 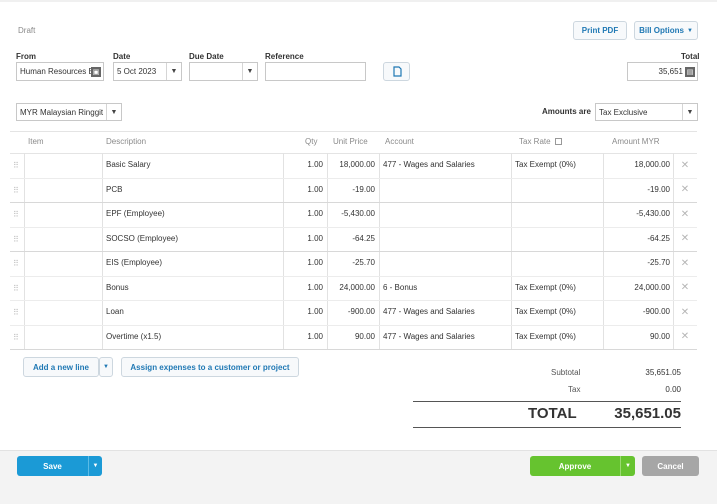 What do you see at coordinates (134, 262) in the screenshot?
I see `cell-description: EIS (Employee)` at bounding box center [134, 262].